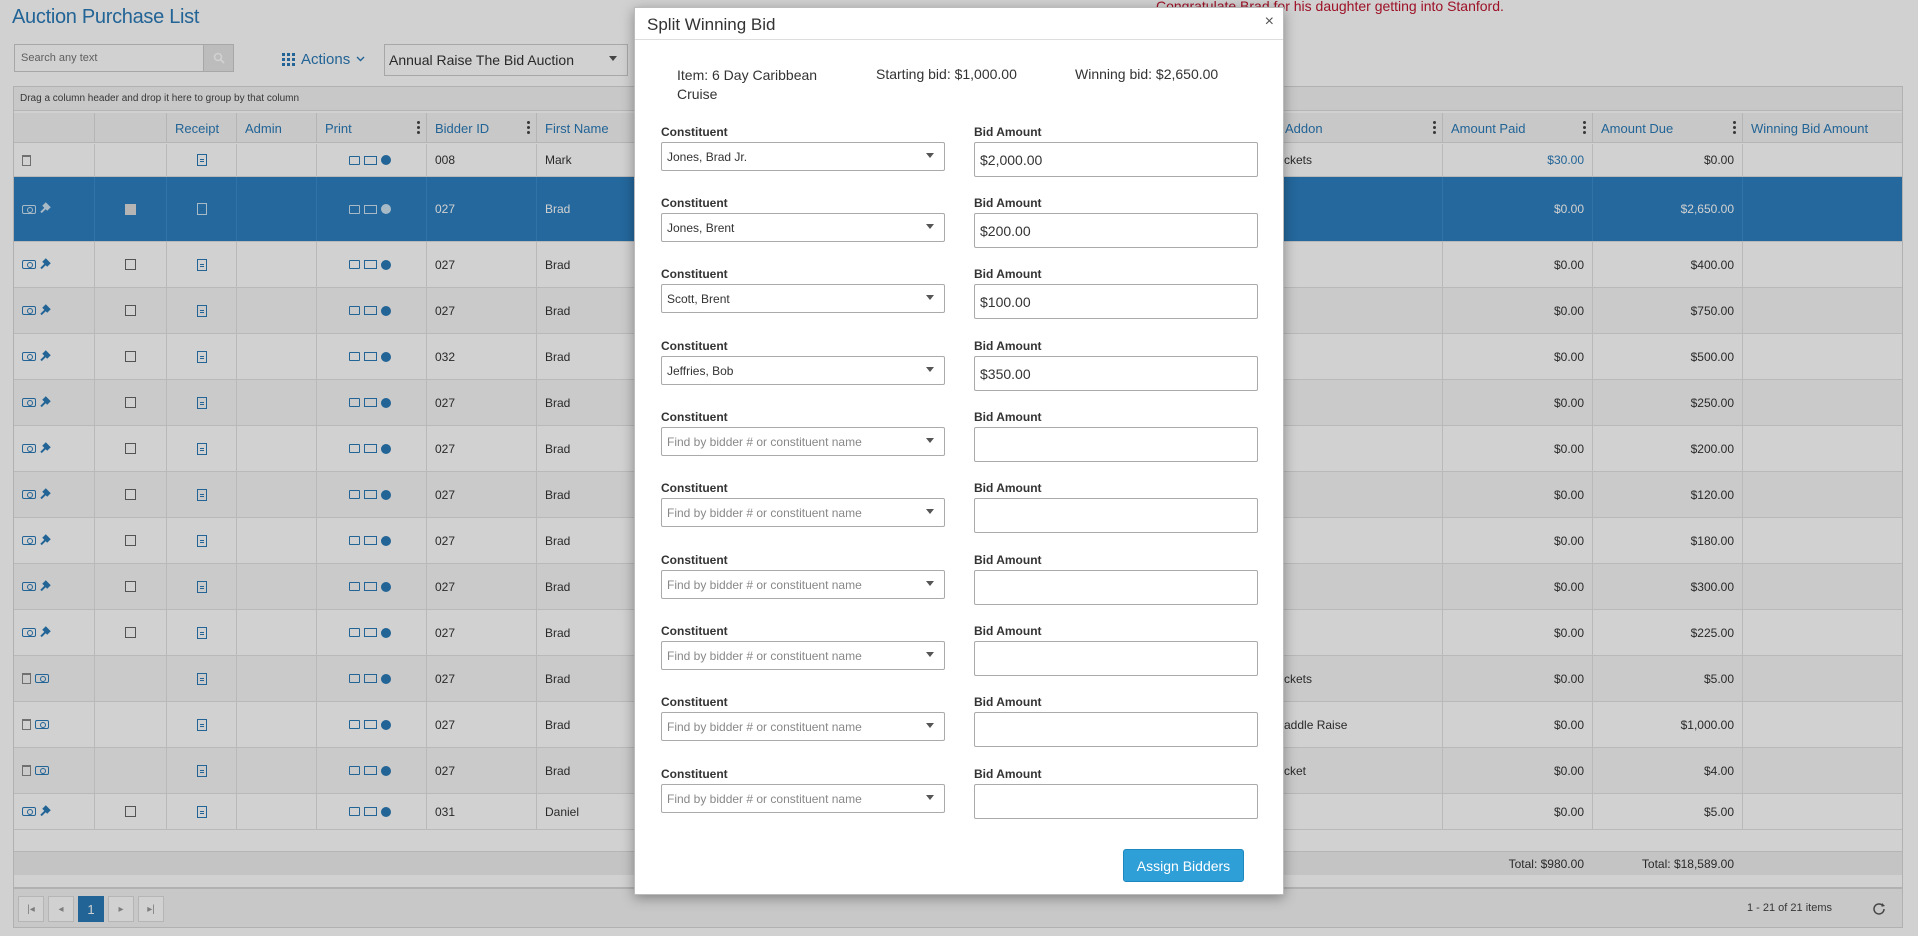  What do you see at coordinates (700, 371) in the screenshot?
I see `constituent-value: Jeffries, Bob` at bounding box center [700, 371].